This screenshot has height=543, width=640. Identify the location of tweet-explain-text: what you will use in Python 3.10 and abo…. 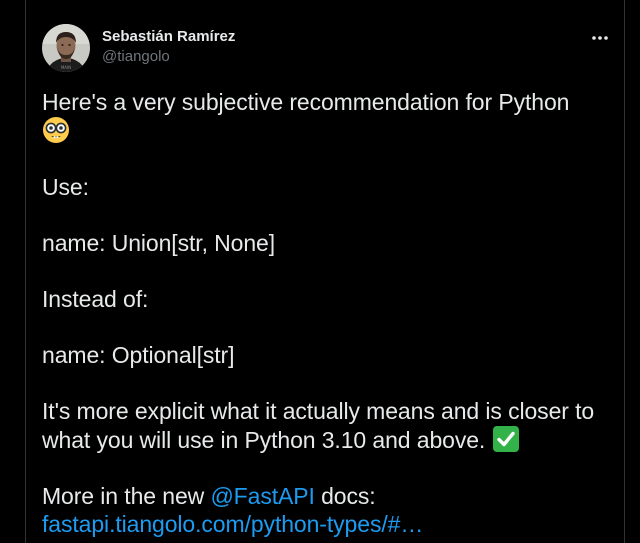
(264, 440).